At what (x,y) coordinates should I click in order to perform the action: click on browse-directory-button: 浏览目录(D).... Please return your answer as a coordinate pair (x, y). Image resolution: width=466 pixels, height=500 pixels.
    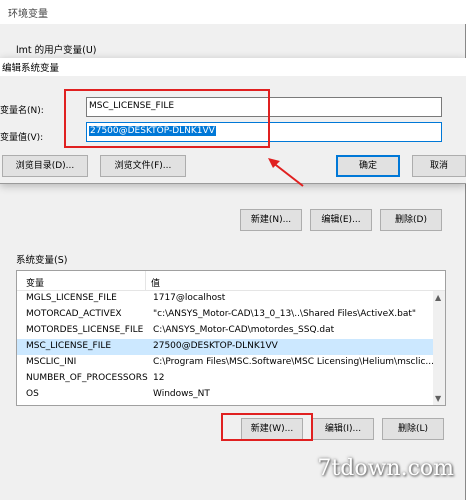
    Looking at the image, I should click on (45, 166).